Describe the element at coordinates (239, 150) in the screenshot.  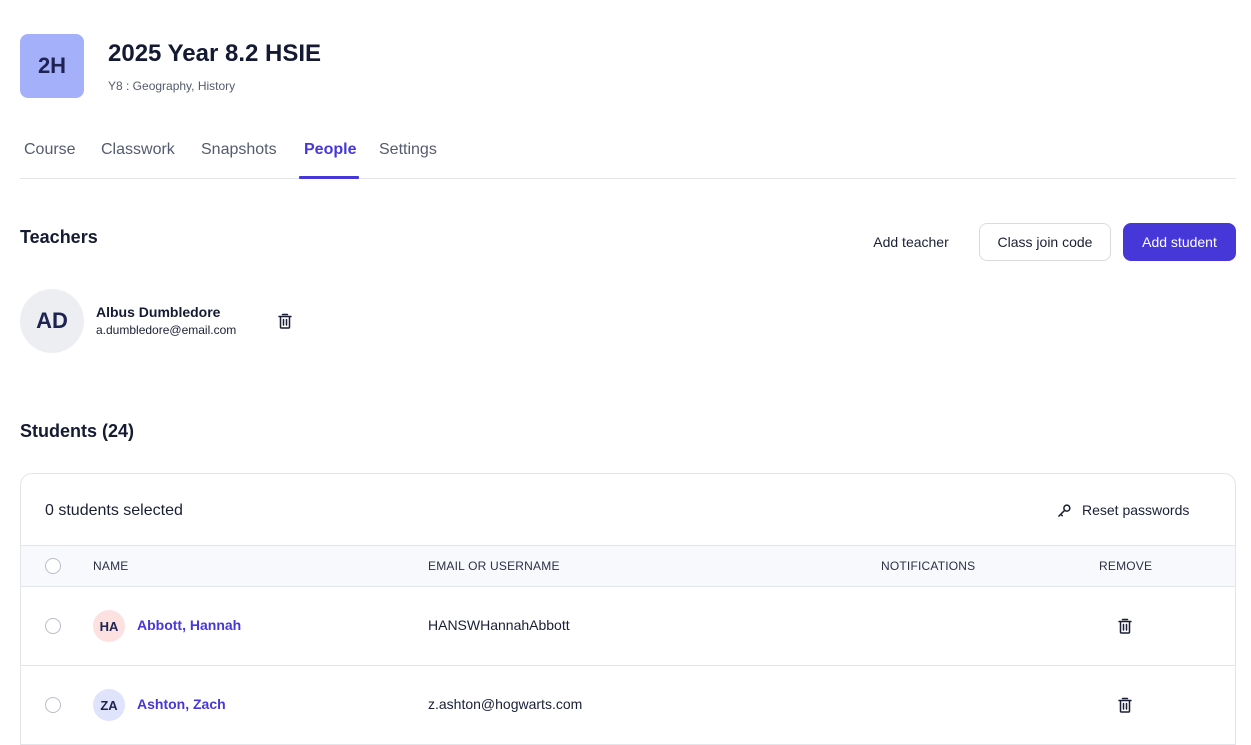
I see `tab-snapshots: Snapshots` at that location.